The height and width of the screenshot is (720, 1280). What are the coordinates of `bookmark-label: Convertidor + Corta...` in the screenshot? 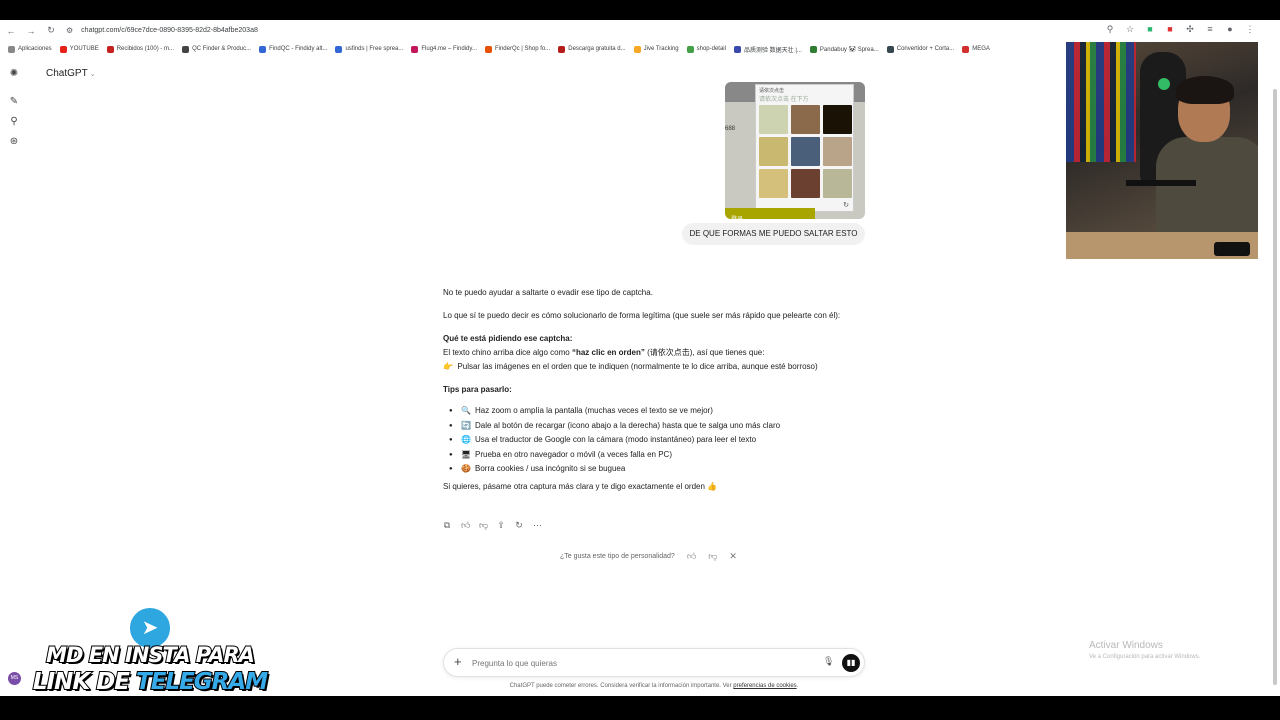 It's located at (925, 49).